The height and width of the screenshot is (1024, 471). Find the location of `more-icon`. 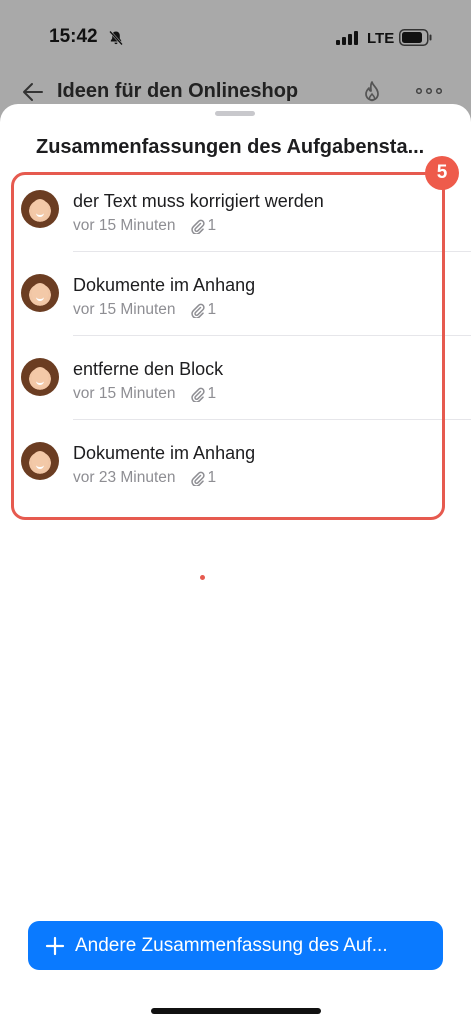

more-icon is located at coordinates (429, 91).